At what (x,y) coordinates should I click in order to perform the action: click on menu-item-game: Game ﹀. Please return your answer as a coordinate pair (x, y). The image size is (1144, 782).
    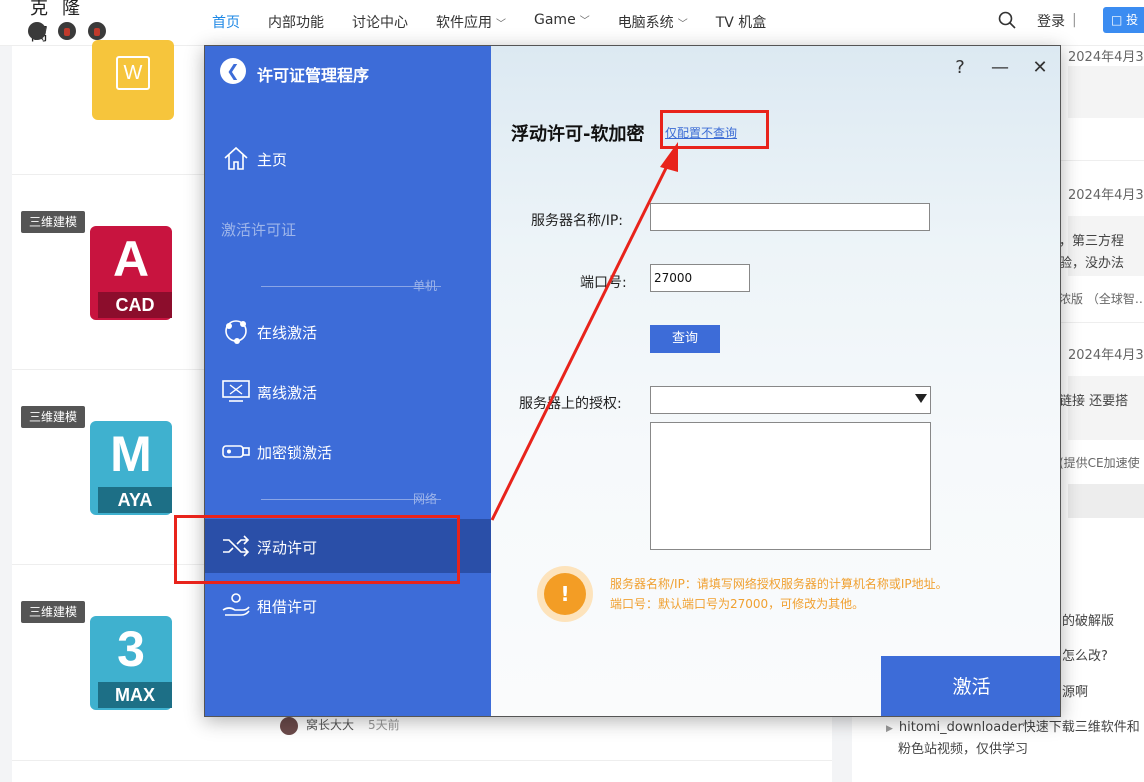
    Looking at the image, I should click on (562, 22).